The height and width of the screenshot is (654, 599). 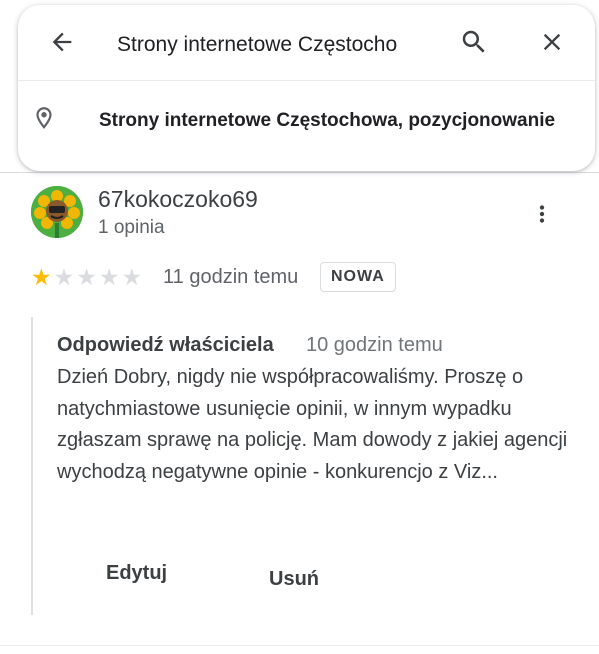 I want to click on new-badge: NOWA, so click(x=358, y=277).